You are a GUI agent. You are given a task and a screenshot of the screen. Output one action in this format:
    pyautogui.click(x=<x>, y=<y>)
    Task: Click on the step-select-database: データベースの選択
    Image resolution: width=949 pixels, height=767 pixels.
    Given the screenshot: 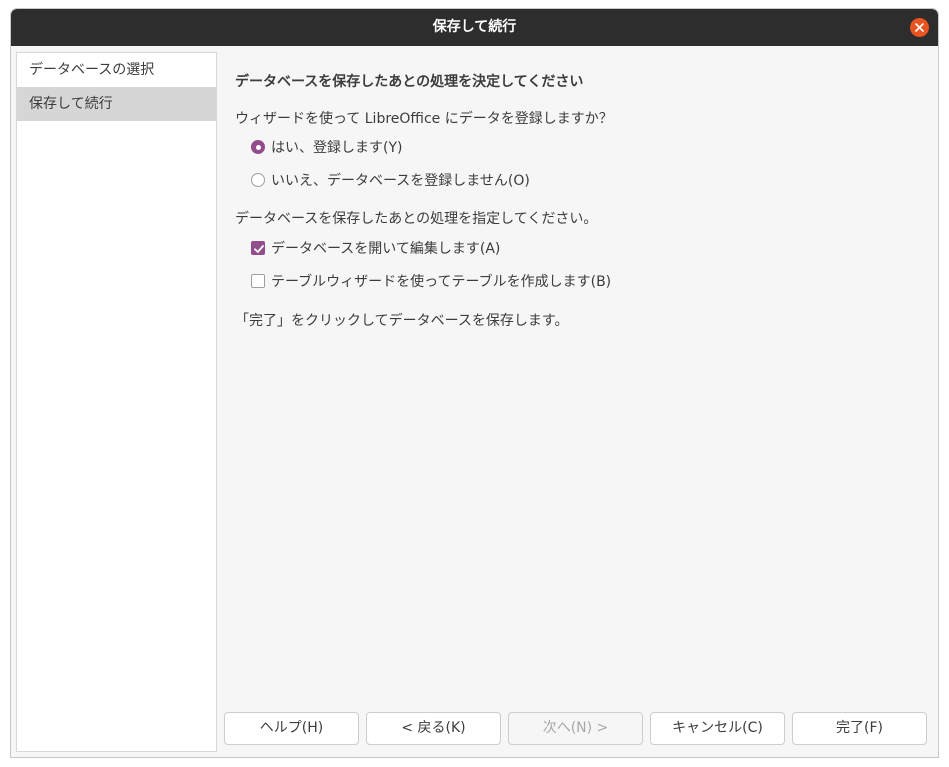 What is the action you would take?
    pyautogui.click(x=116, y=70)
    